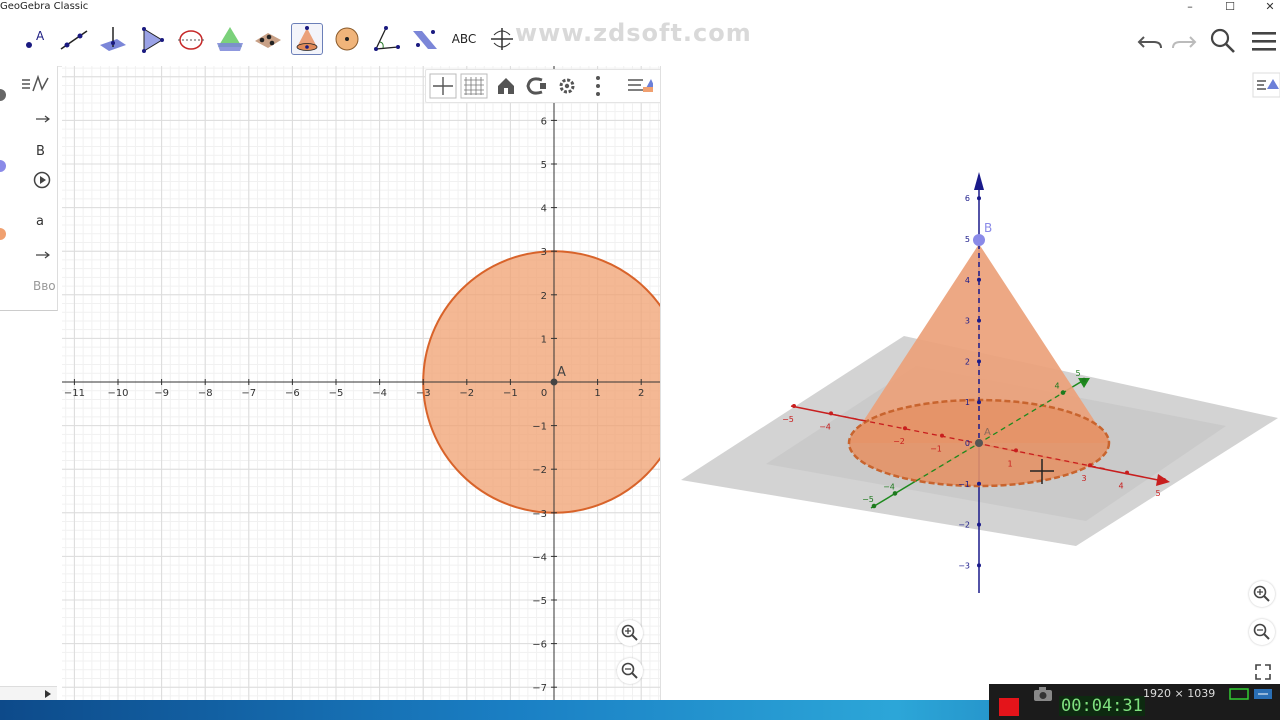  I want to click on x-tick-label: −7, so click(248, 393).